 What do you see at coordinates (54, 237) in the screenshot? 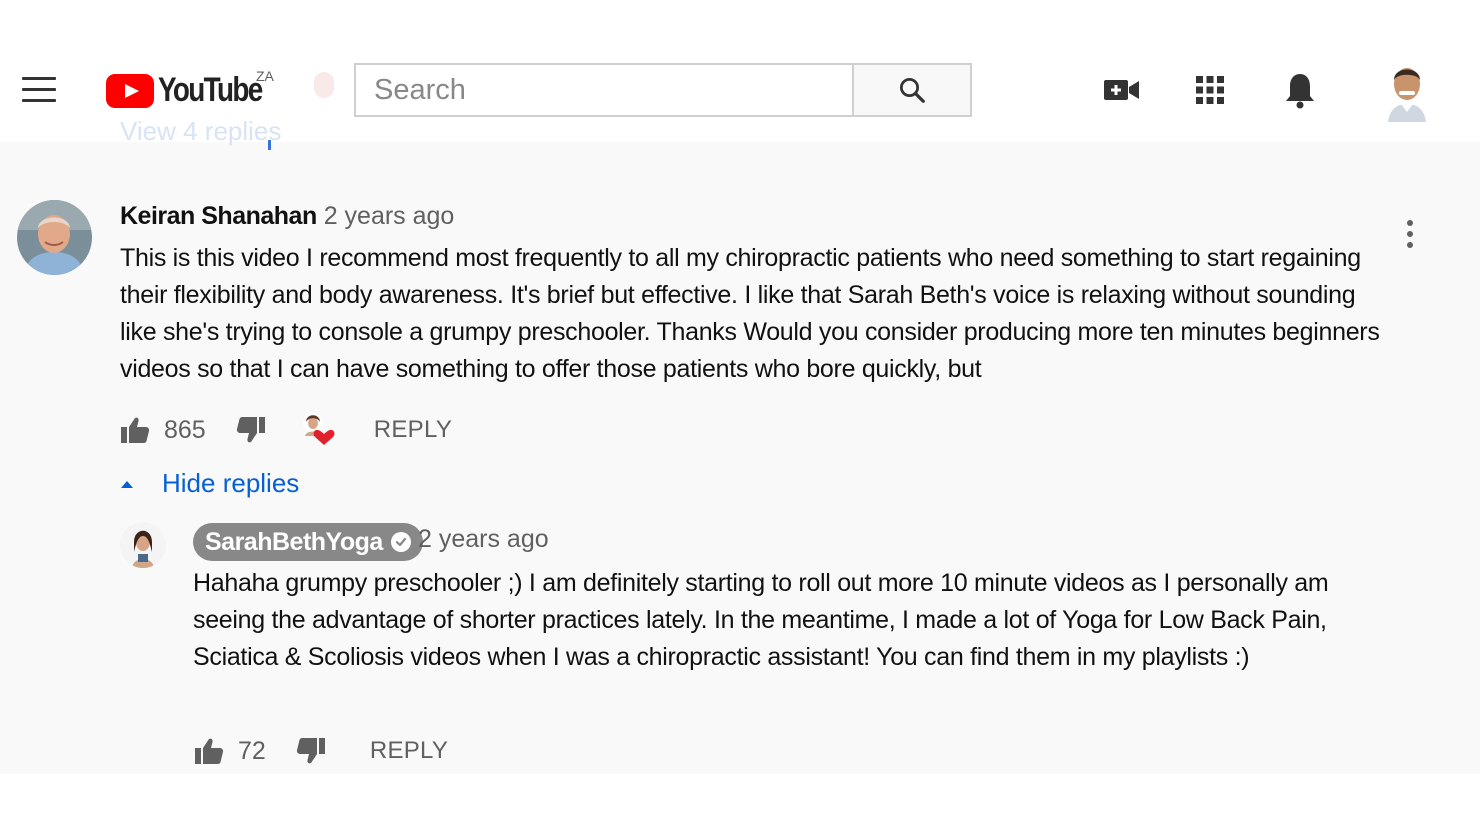
I see `comment-author-avatar` at bounding box center [54, 237].